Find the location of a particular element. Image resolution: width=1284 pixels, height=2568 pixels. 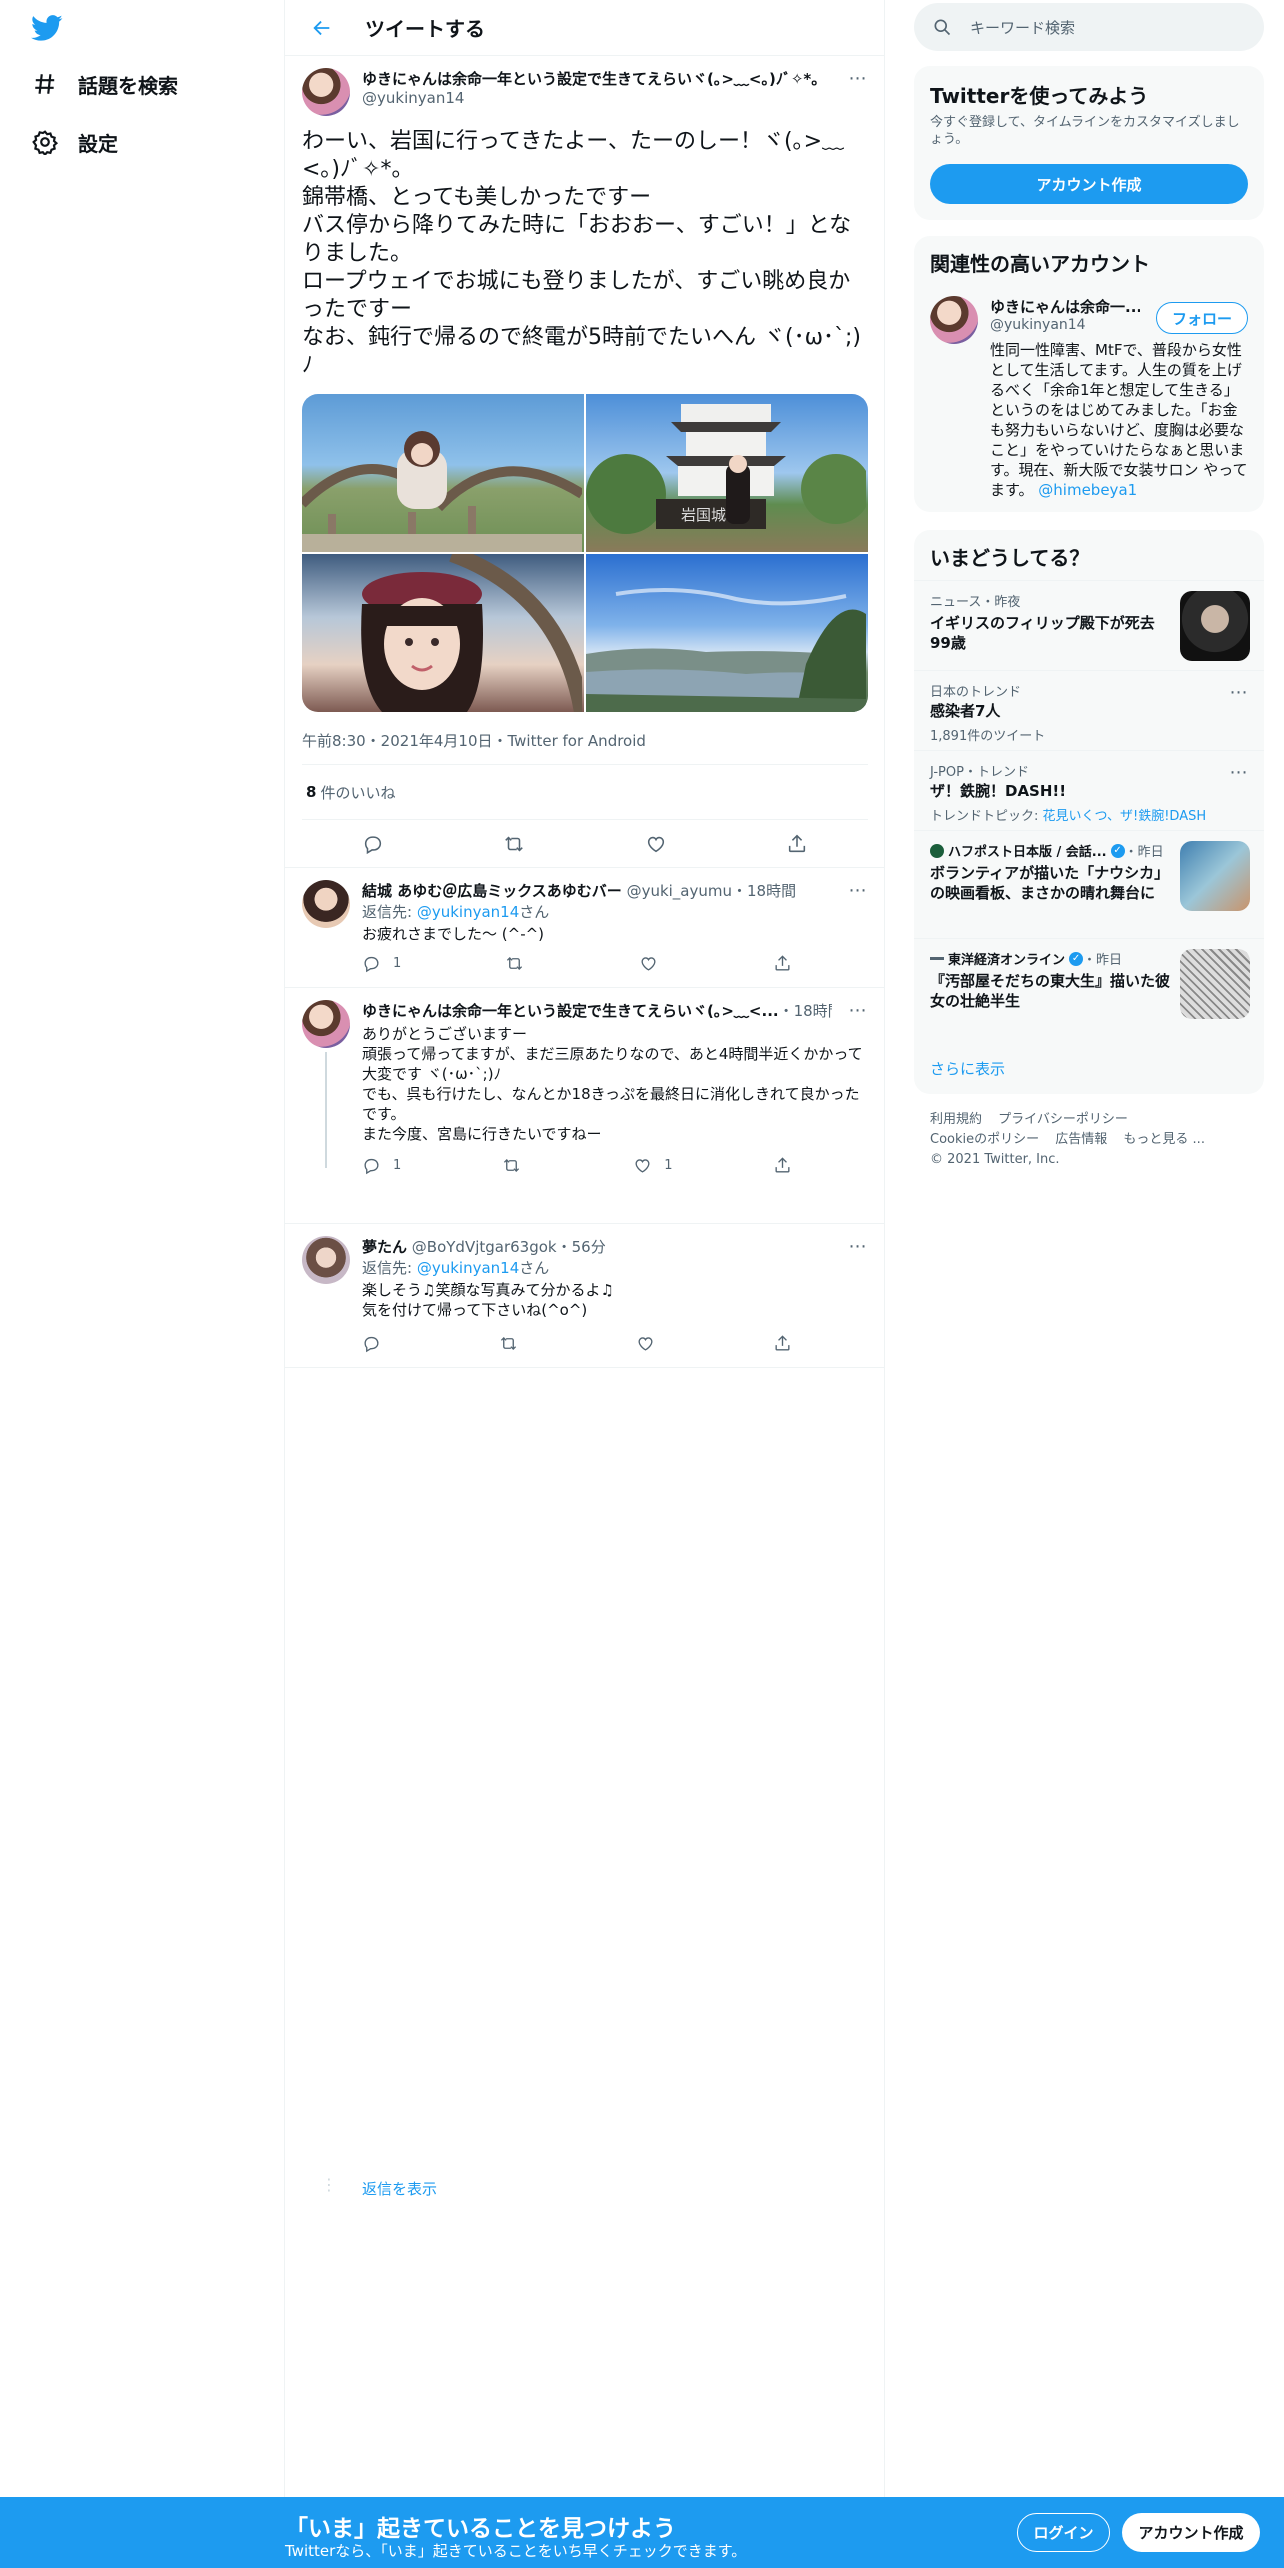

trend-title: ボランティアが描いた「ナウシカ」の映画看板、まさかの晴れ舞台に is located at coordinates (1050, 883).